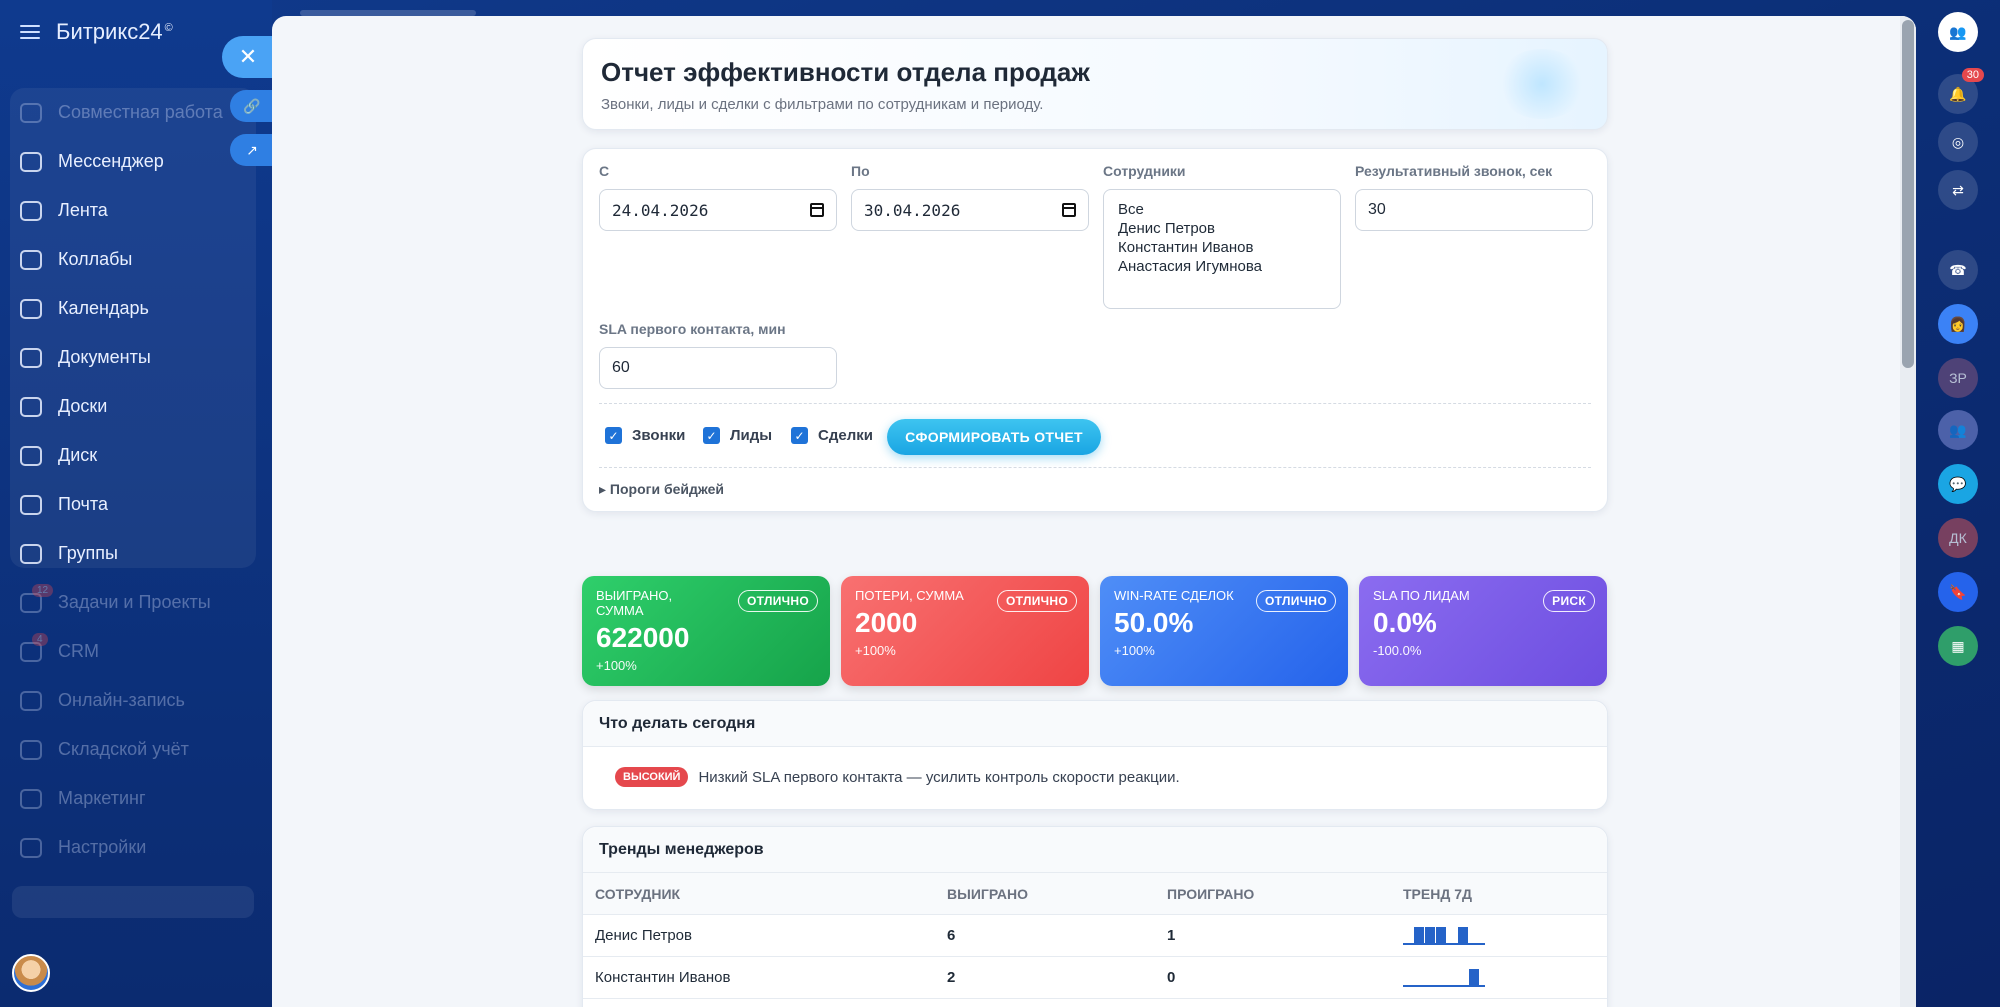 The height and width of the screenshot is (1007, 2000). Describe the element at coordinates (30, 32) in the screenshot. I see `menu-burger-icon` at that location.